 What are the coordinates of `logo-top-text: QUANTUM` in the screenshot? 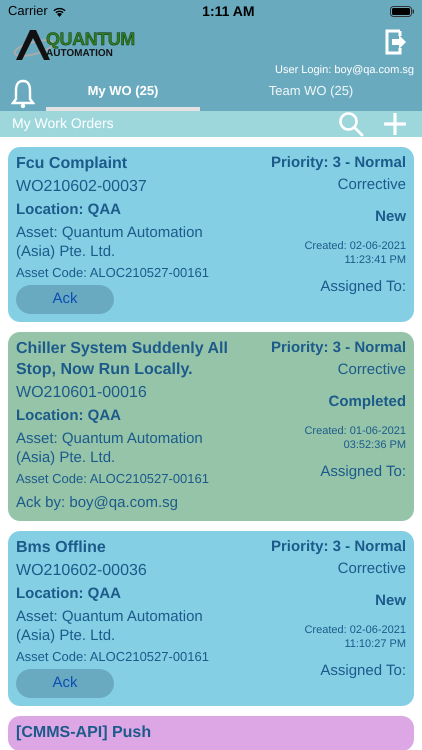 It's located at (90, 39).